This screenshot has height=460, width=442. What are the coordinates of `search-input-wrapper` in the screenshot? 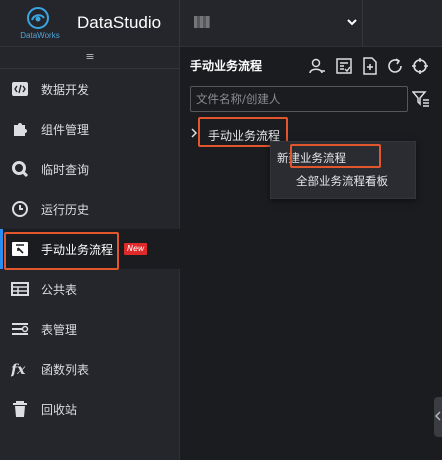 It's located at (299, 99).